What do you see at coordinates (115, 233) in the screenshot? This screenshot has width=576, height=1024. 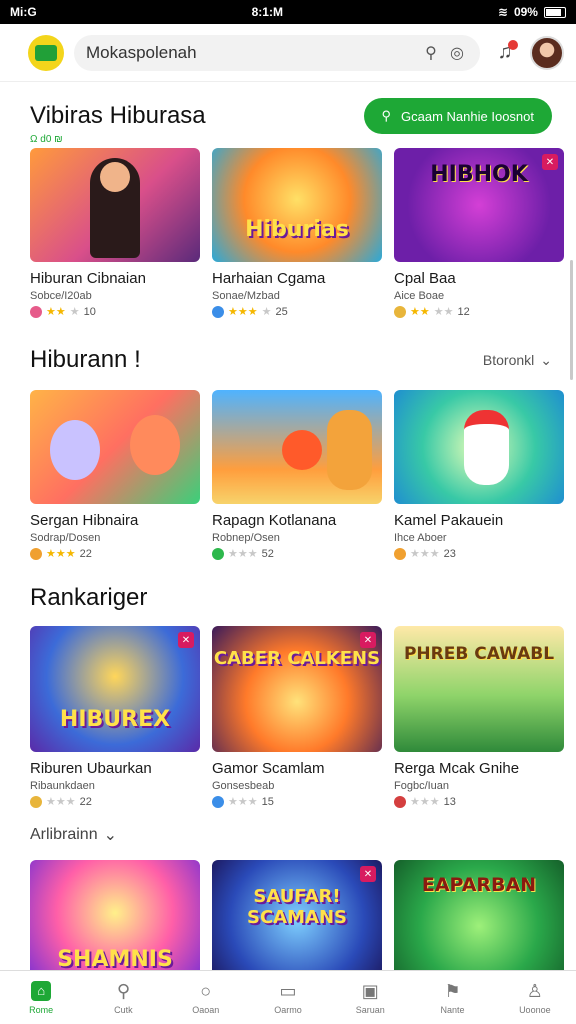 I see `game-card: Hiburan Cibnaian Sobce/I20ab ★★ ★ 10` at bounding box center [115, 233].